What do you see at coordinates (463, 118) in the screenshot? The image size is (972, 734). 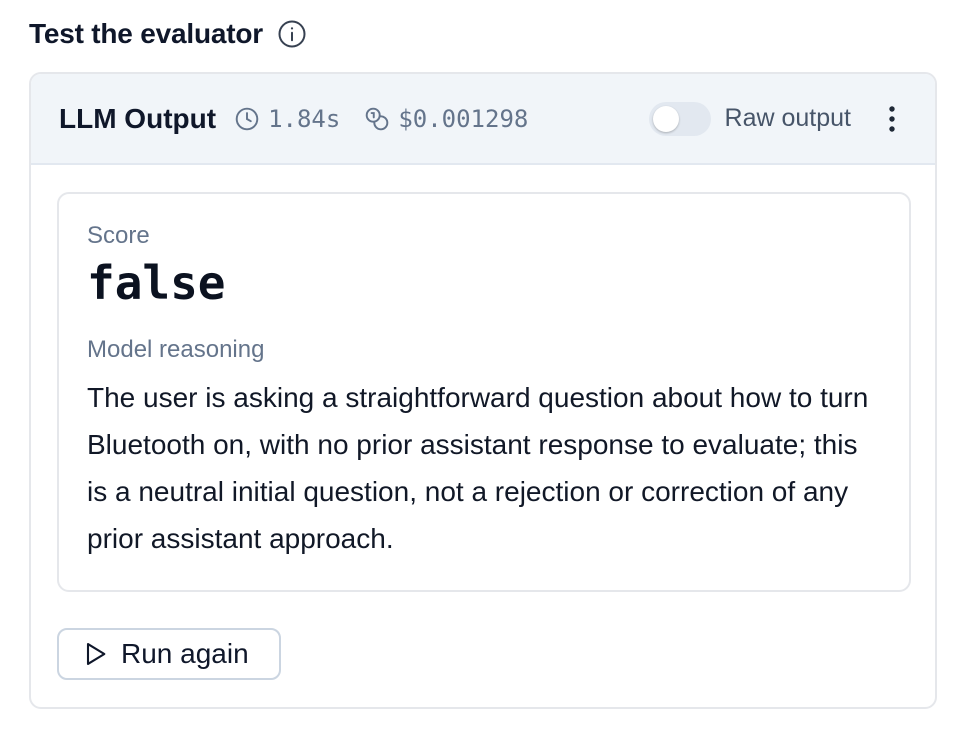 I see `cost-value: $0.001298` at bounding box center [463, 118].